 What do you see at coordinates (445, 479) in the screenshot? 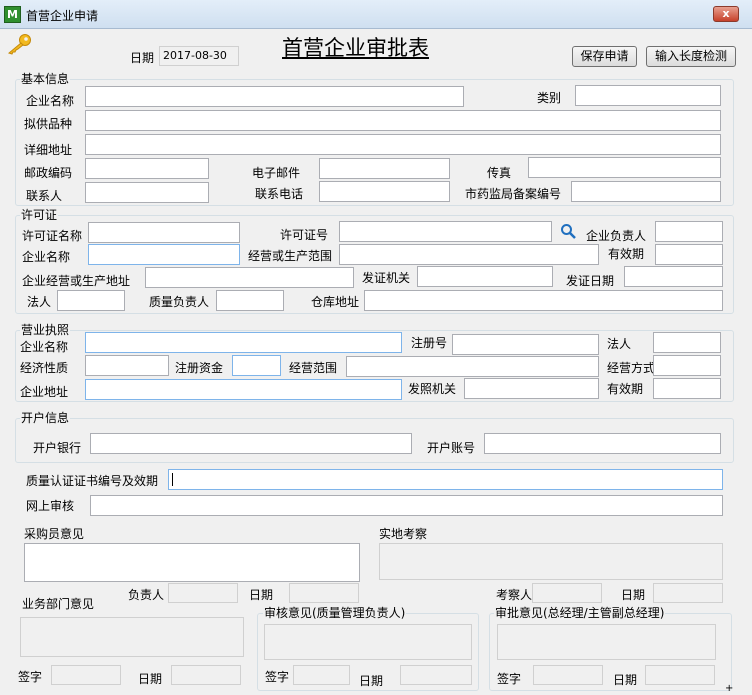
I see `quality-cert-input` at bounding box center [445, 479].